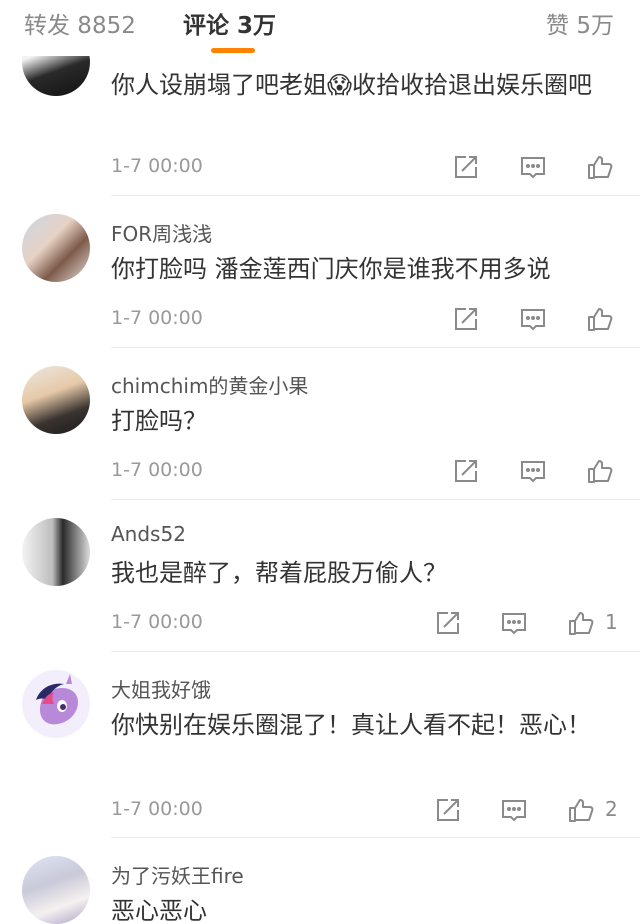 This screenshot has height=924, width=640. I want to click on comment-text: 你快别在娱乐圈混了！真让人看不起！恶心！, so click(351, 725).